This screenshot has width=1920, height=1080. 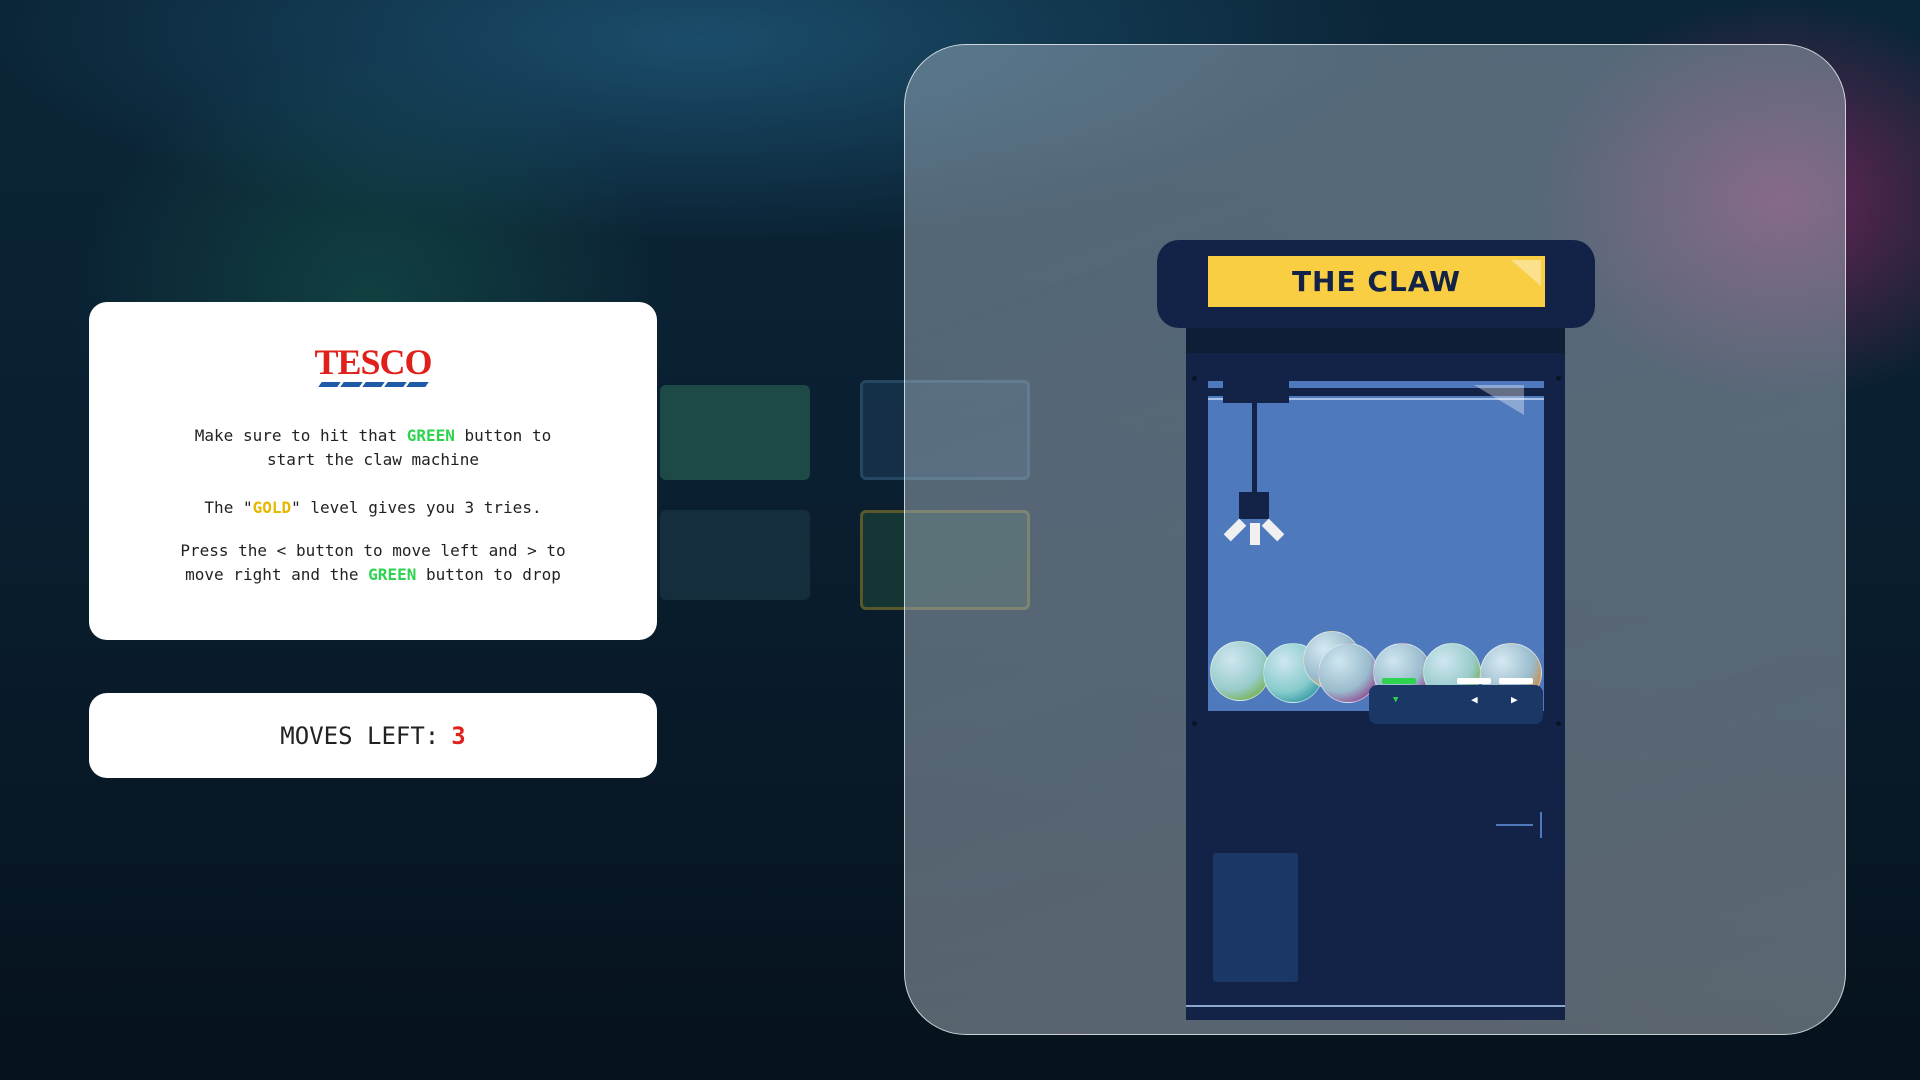 What do you see at coordinates (300, 435) in the screenshot?
I see `text: Make sure to hit that` at bounding box center [300, 435].